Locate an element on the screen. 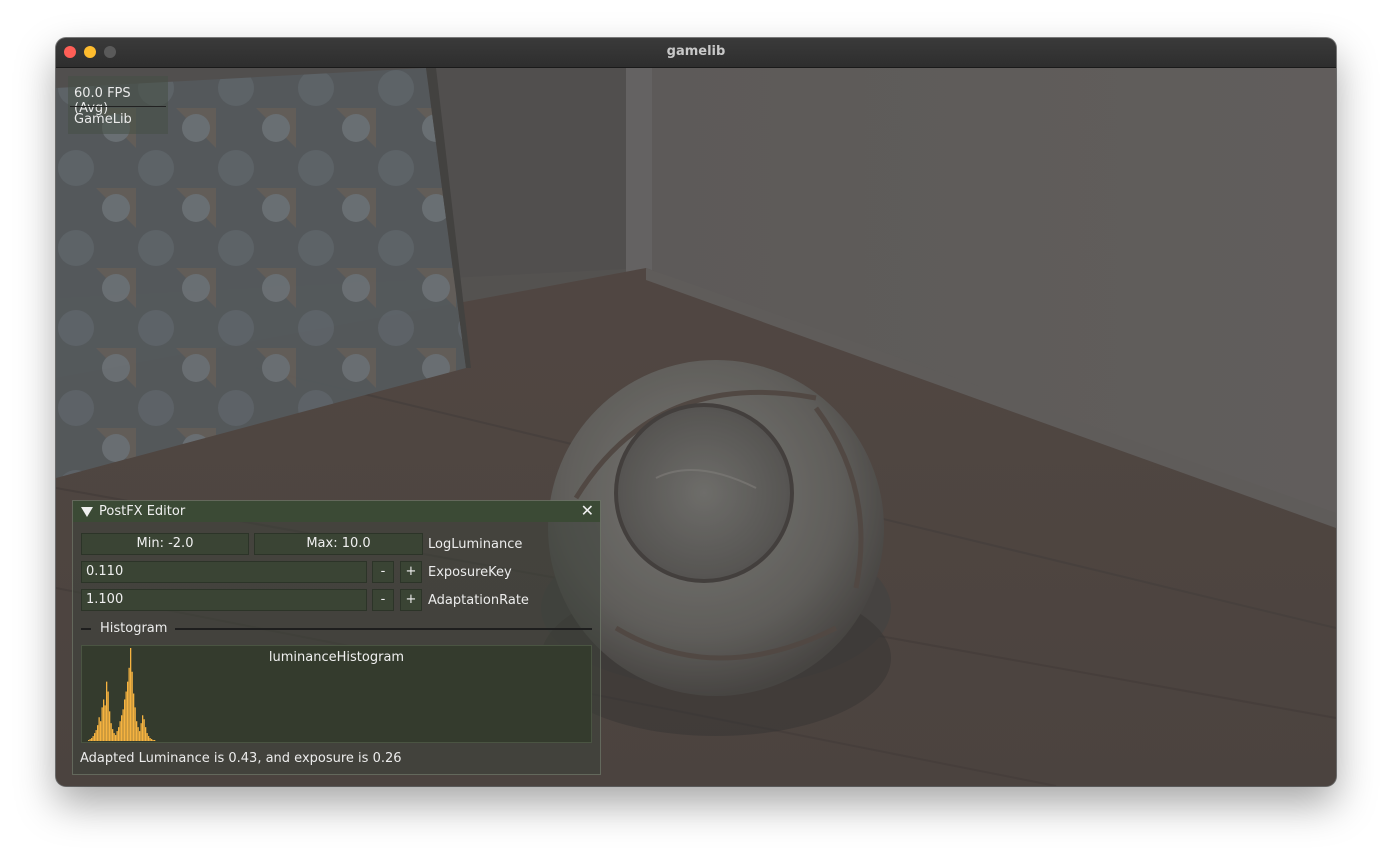  exposure-key-label: ExposureKey is located at coordinates (470, 572).